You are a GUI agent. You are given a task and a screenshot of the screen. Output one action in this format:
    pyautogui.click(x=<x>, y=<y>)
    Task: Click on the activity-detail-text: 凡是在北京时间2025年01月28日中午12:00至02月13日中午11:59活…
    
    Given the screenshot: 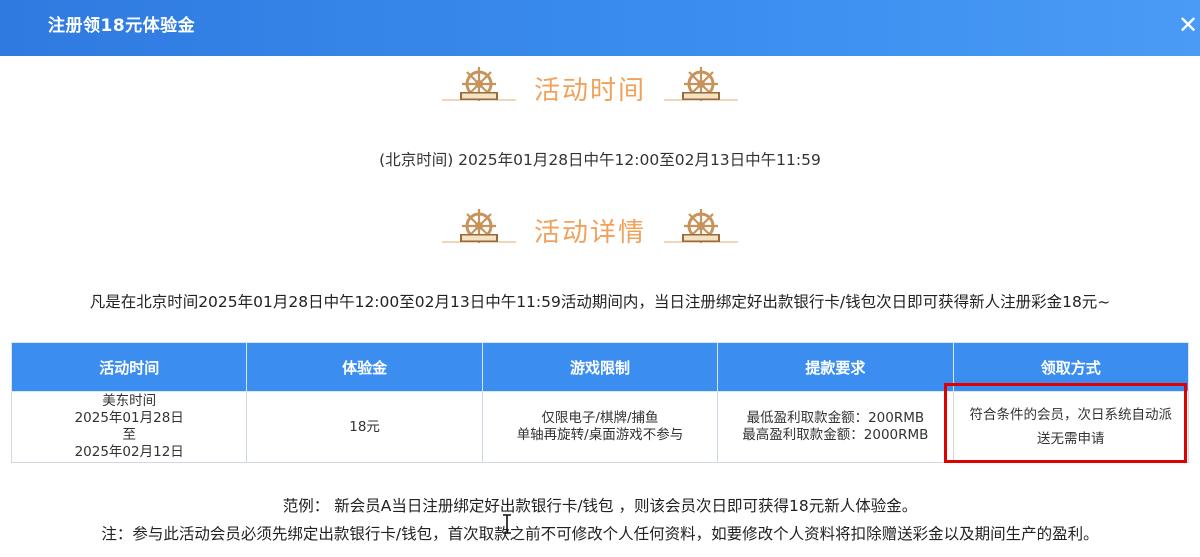 What is the action you would take?
    pyautogui.click(x=600, y=302)
    